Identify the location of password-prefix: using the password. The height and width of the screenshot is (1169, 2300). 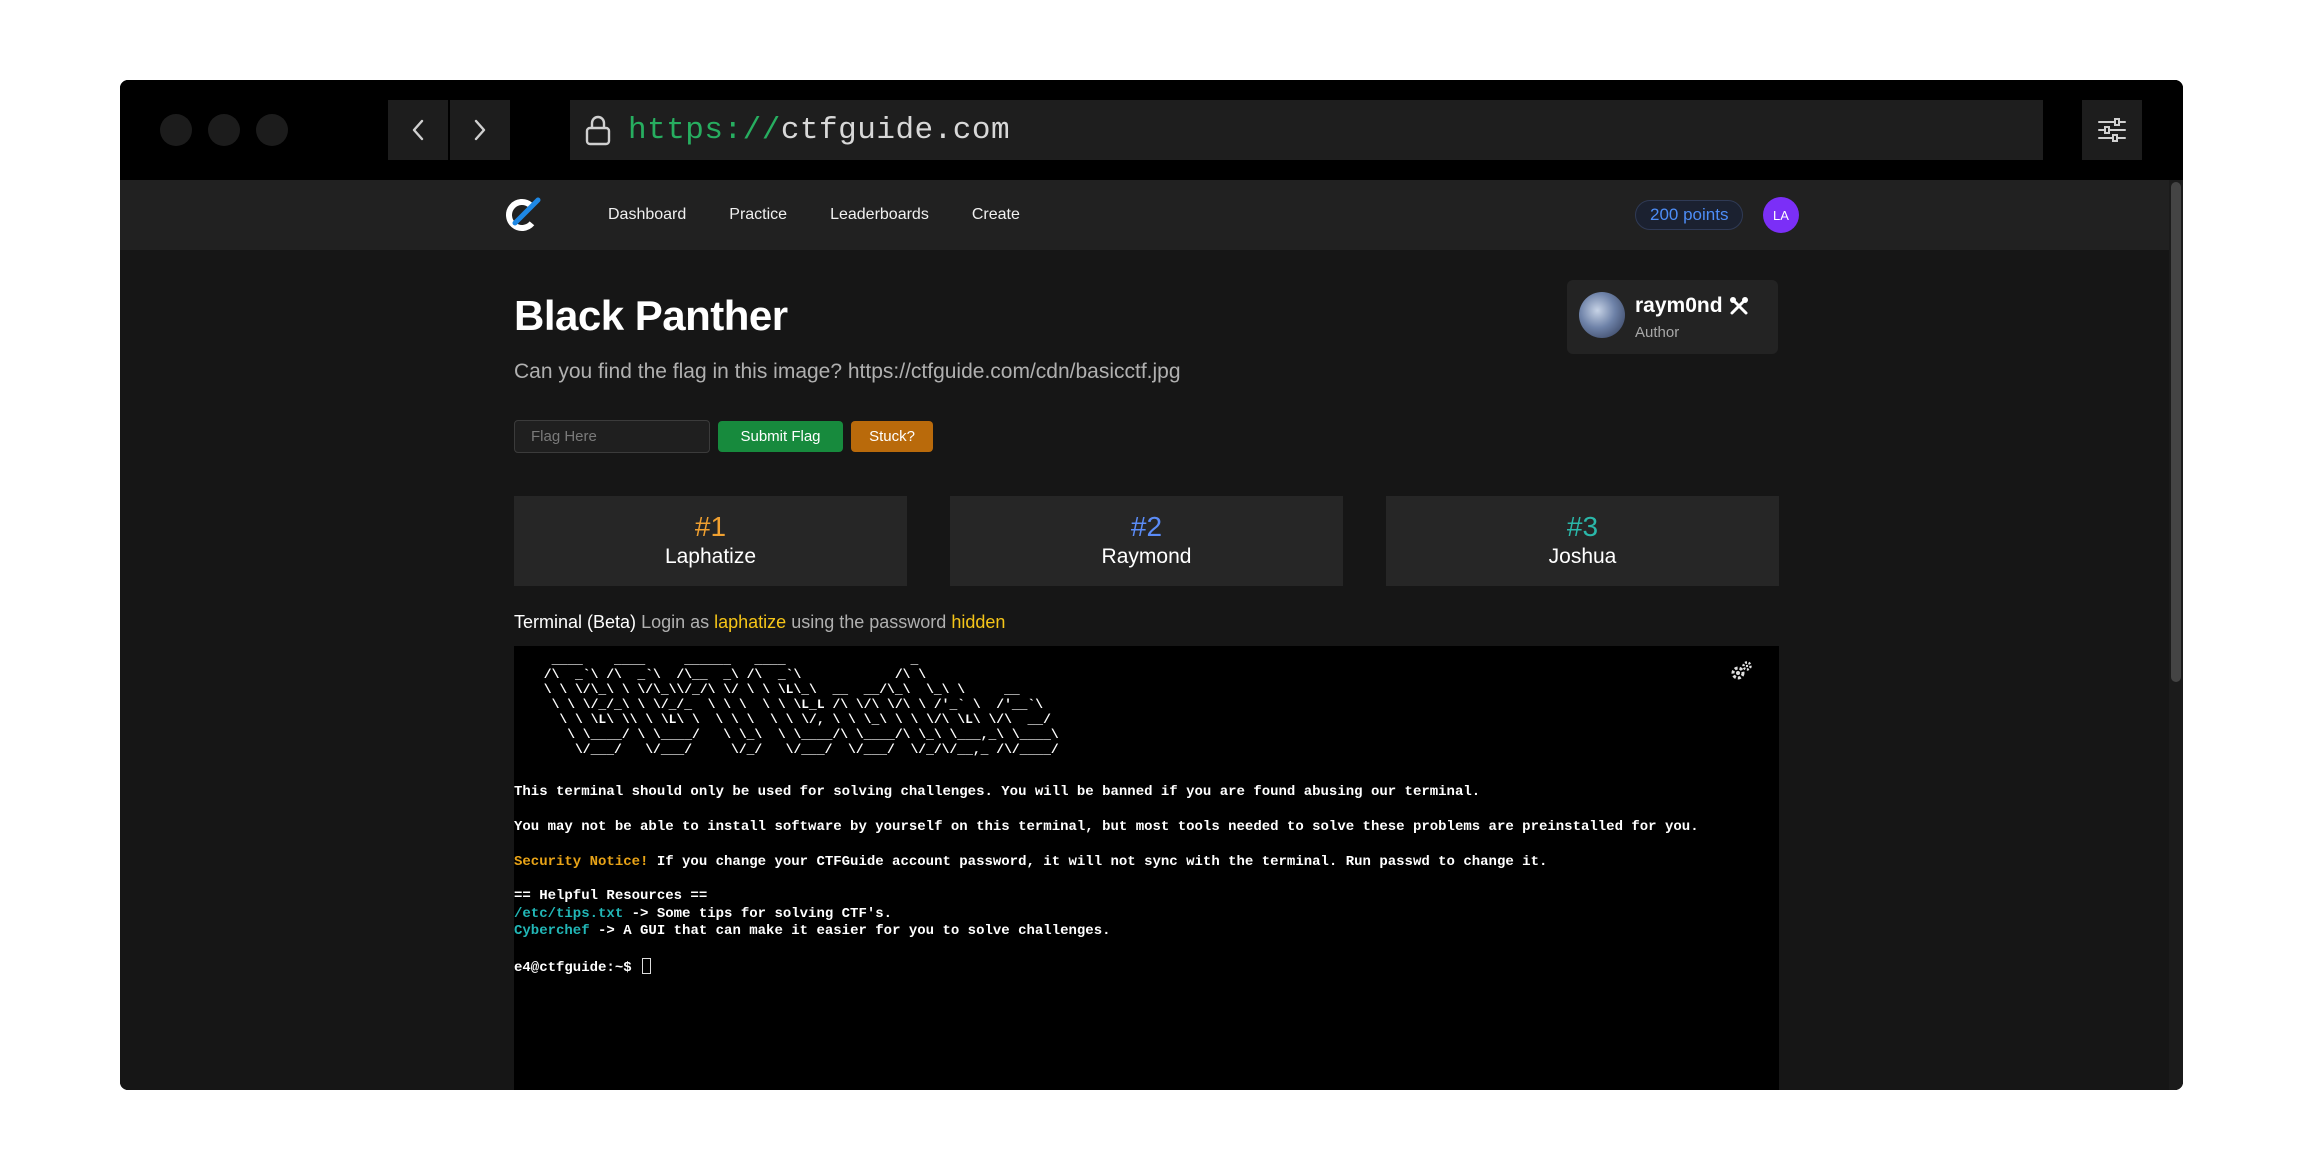
(869, 622).